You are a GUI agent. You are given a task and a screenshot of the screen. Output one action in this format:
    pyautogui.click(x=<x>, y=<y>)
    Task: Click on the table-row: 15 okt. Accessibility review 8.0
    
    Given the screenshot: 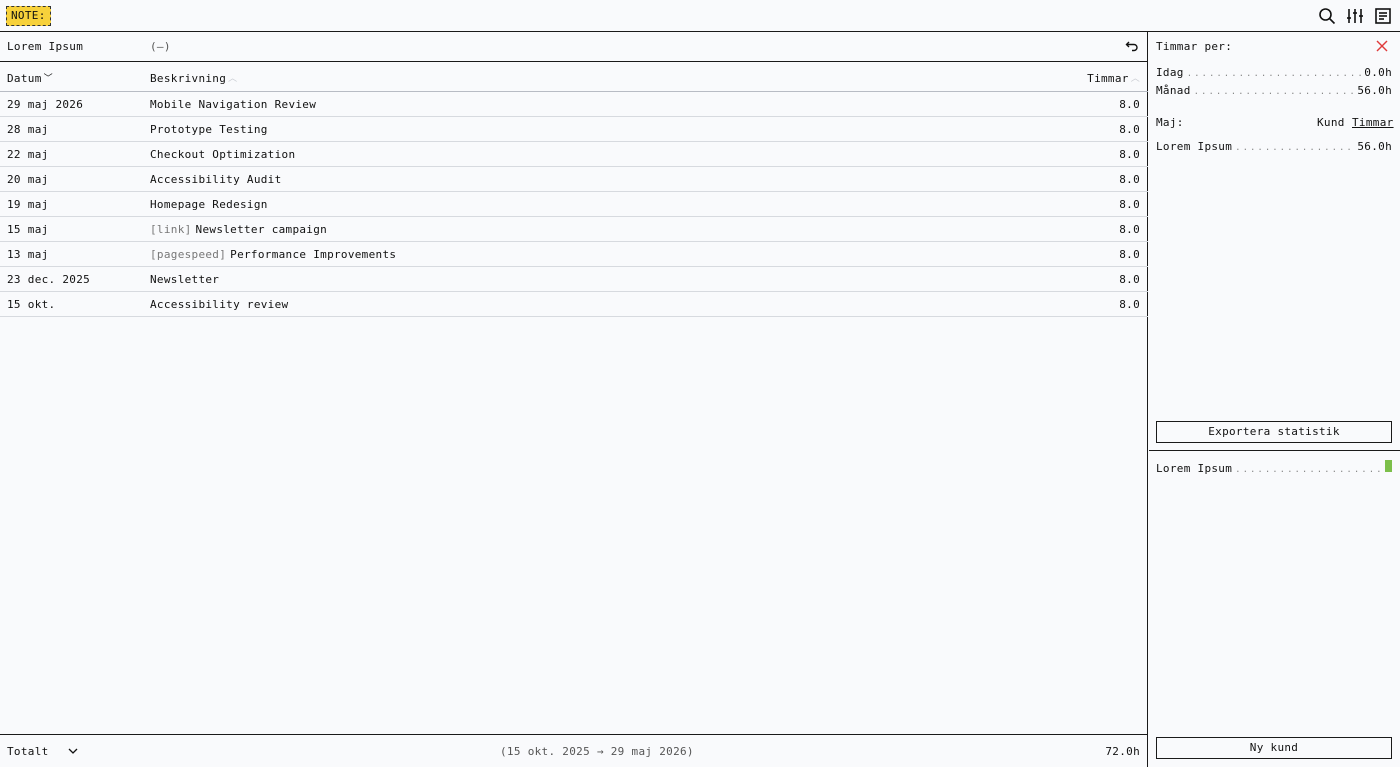 What is the action you would take?
    pyautogui.click(x=574, y=304)
    